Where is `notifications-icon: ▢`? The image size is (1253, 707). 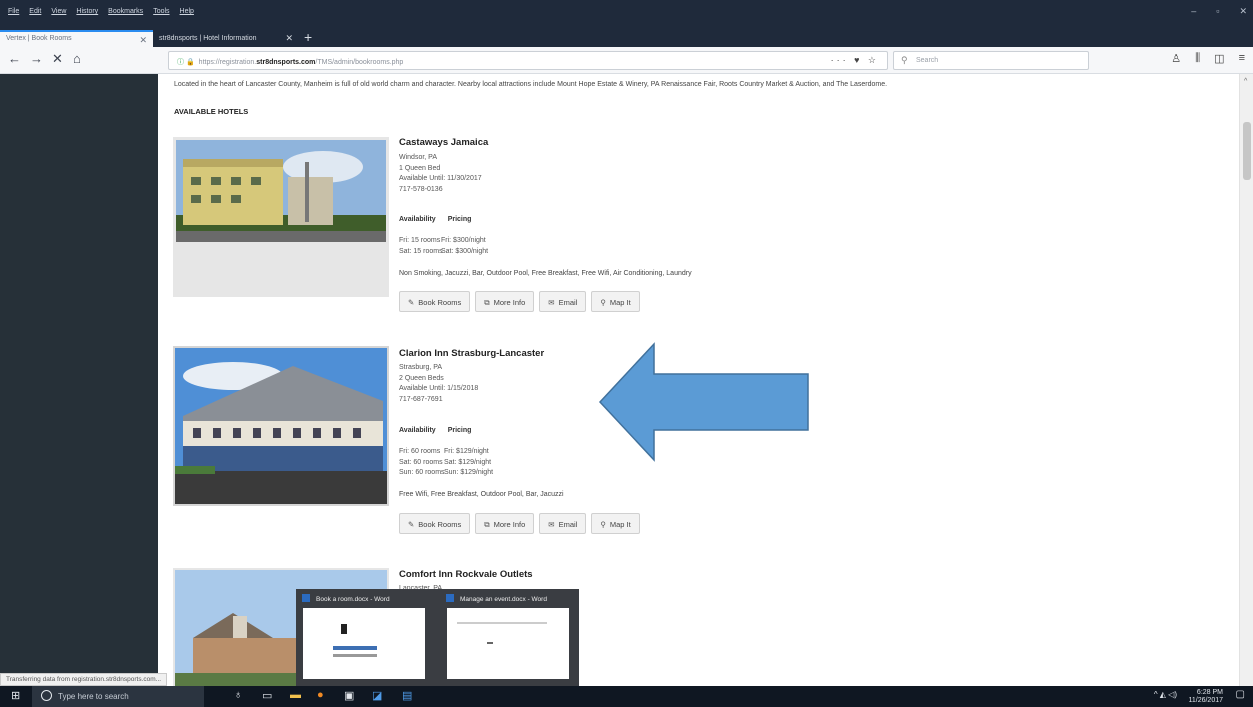 notifications-icon: ▢ is located at coordinates (1240, 694).